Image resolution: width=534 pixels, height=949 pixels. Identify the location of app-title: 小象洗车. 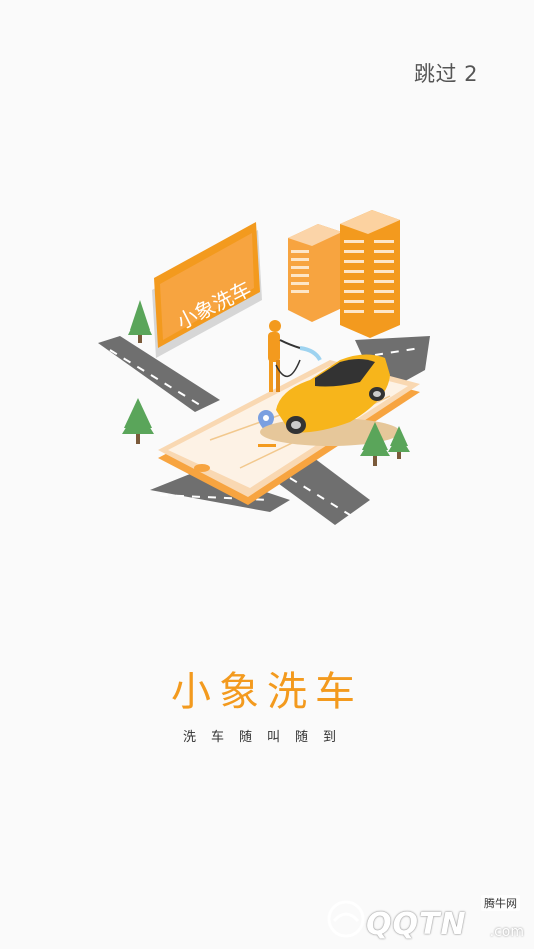
(267, 692).